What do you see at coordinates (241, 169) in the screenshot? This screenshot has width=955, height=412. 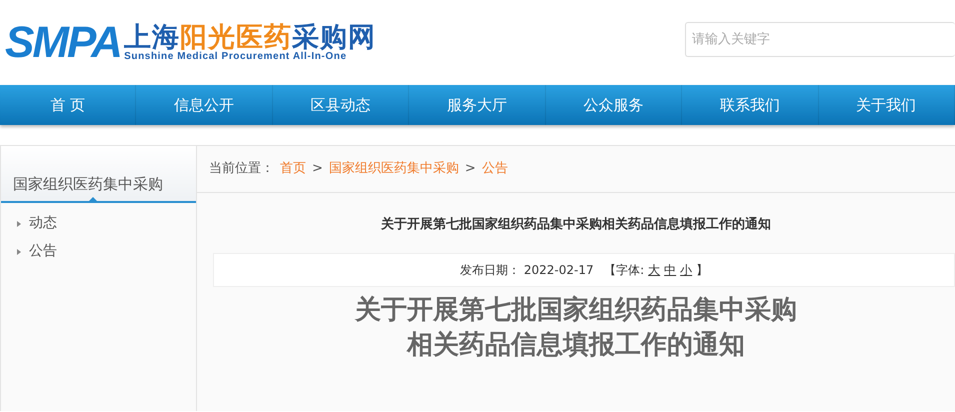 I see `breadcrumb-label: 当前位置：` at bounding box center [241, 169].